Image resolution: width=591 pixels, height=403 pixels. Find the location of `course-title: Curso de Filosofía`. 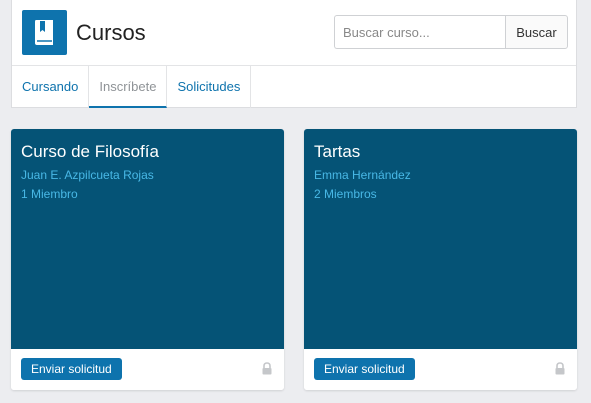

course-title: Curso de Filosofía is located at coordinates (90, 152).